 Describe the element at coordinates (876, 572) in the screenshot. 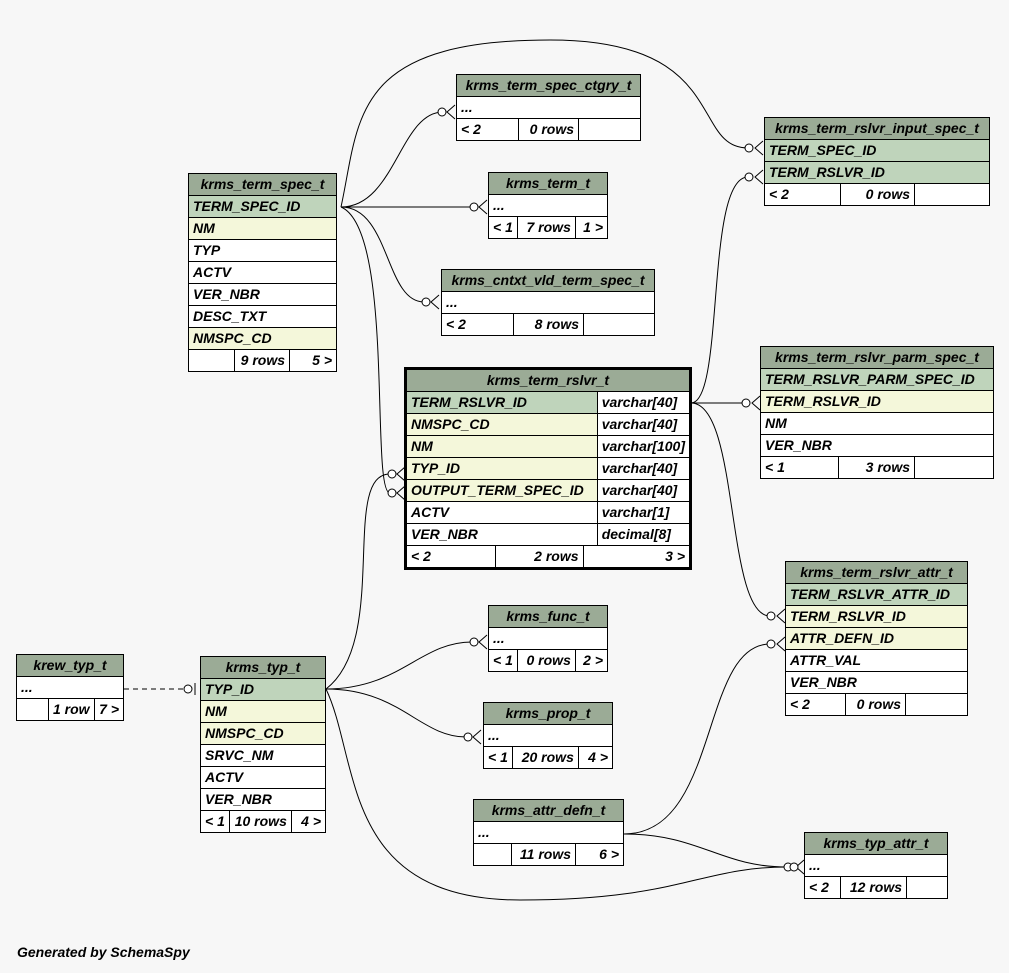

I see `table-title: krms_term_rslvr_attr_t` at that location.